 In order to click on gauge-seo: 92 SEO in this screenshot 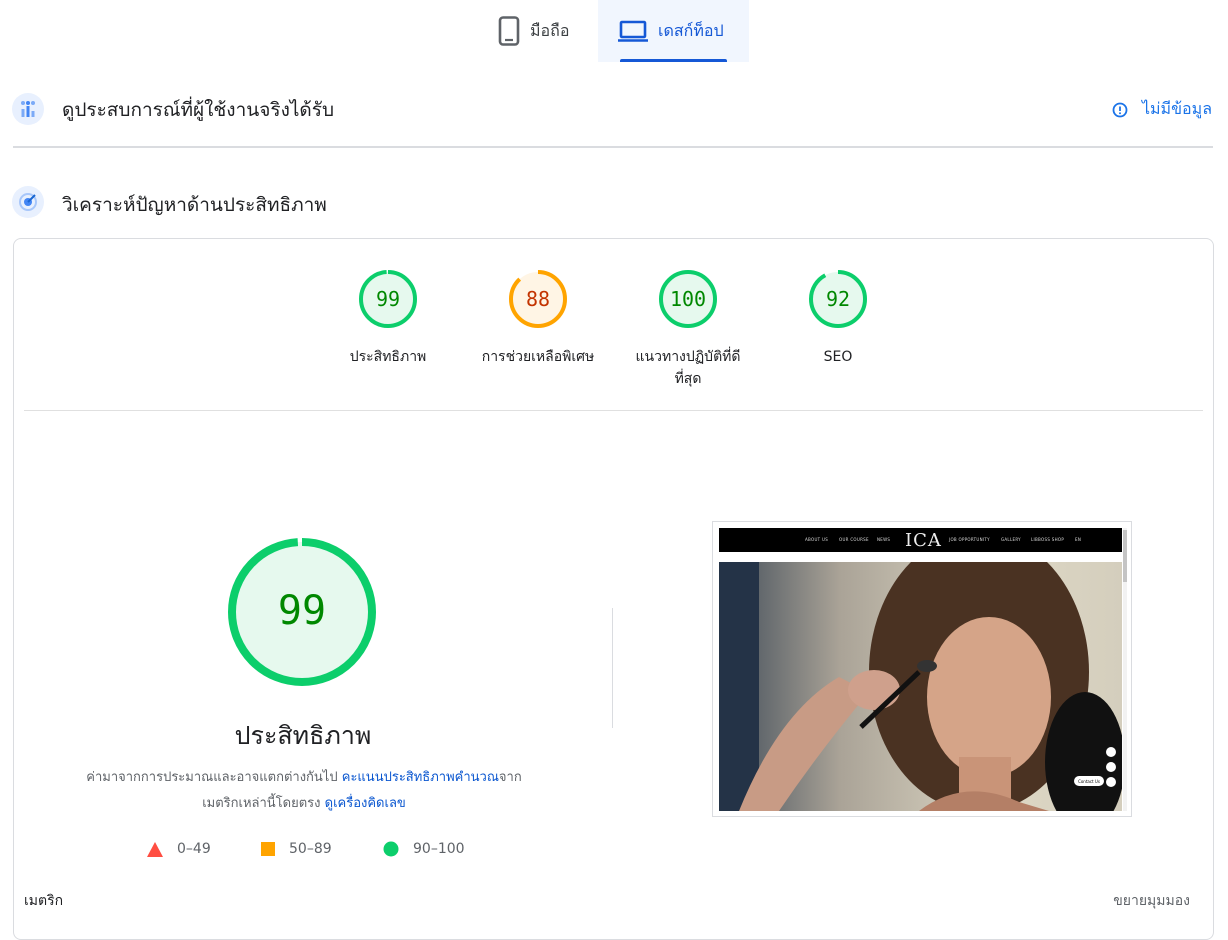, I will do `click(838, 318)`.